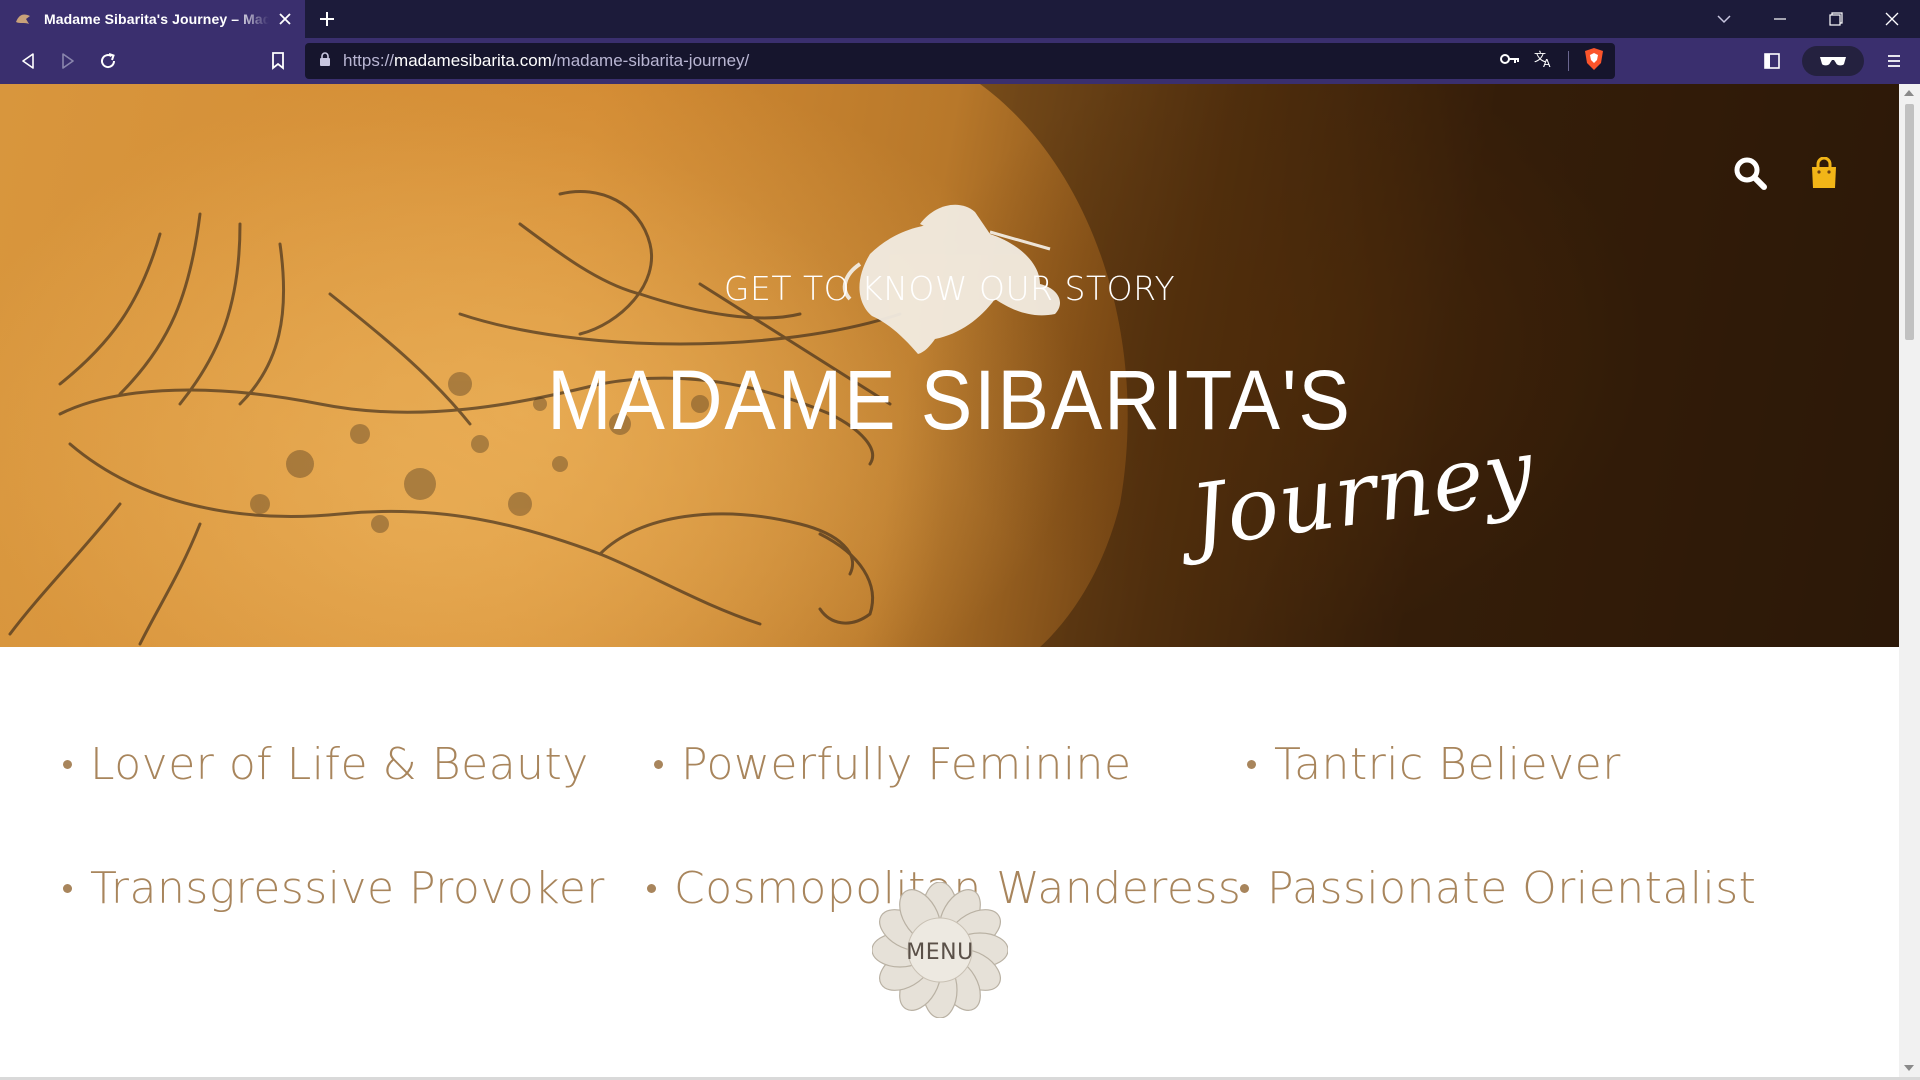  I want to click on trait-label: Transgressive Provoker, so click(347, 888).